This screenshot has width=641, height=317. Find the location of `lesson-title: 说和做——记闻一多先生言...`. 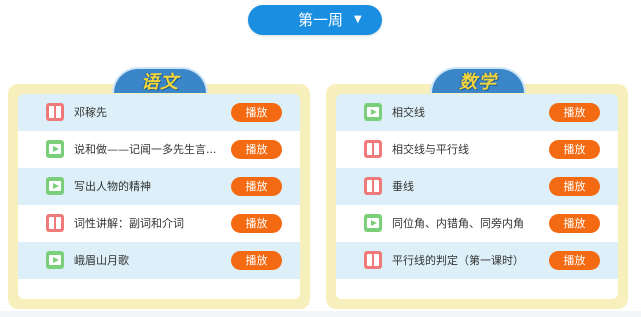

lesson-title: 说和做——记闻一多先生言... is located at coordinates (145, 149).